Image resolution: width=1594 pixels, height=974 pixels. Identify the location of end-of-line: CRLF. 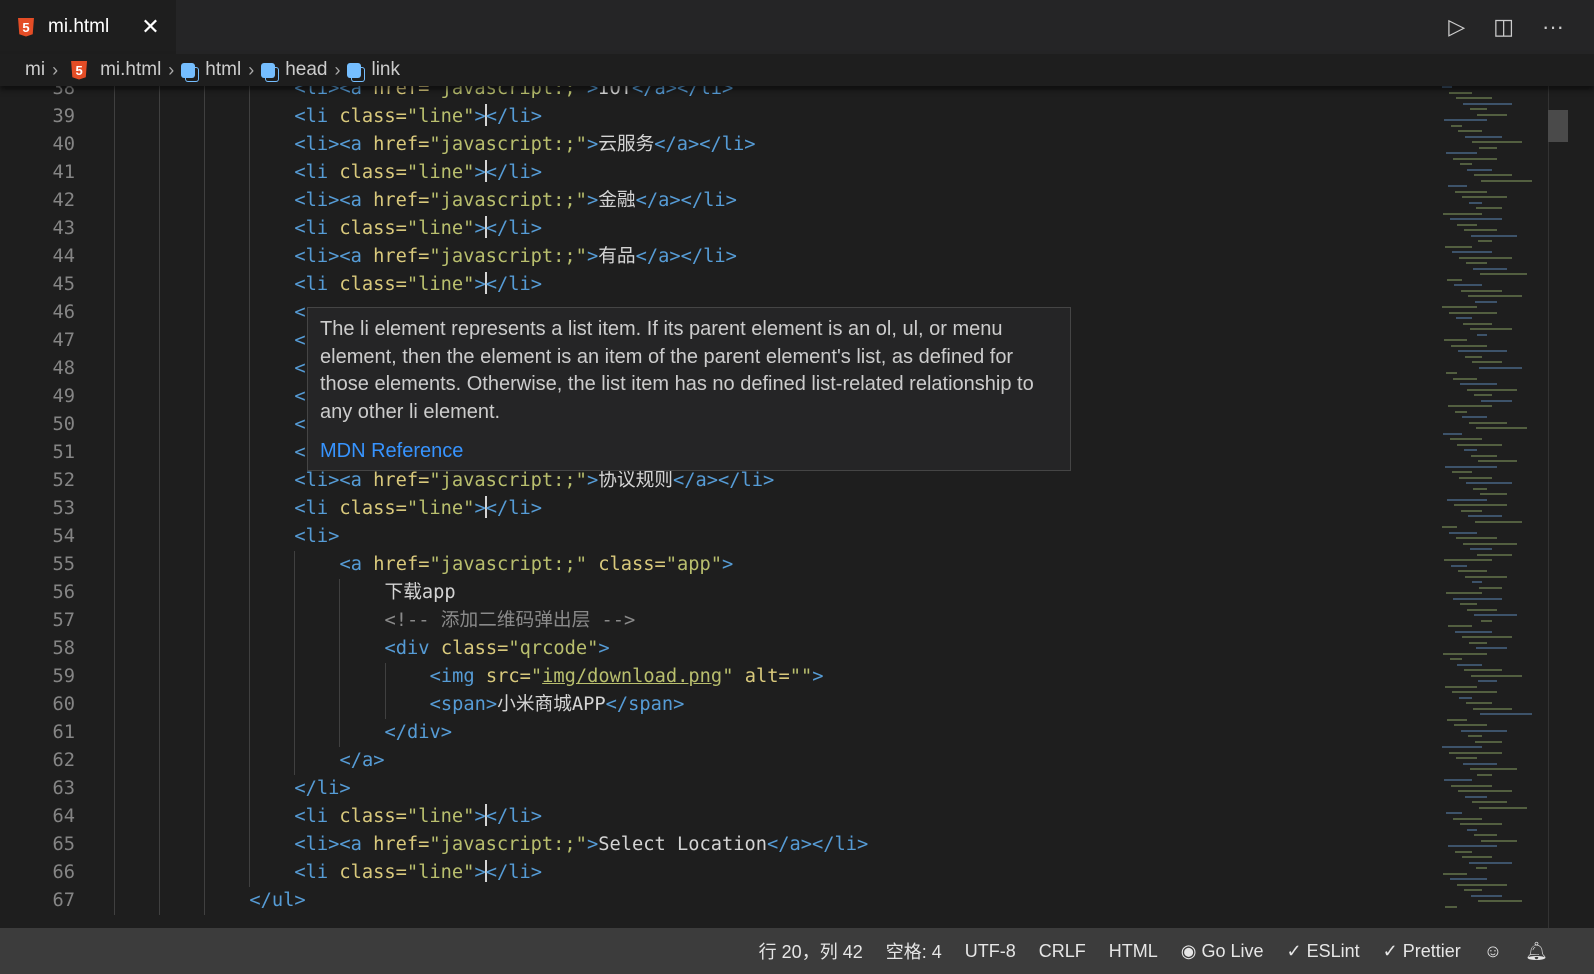
(1062, 951).